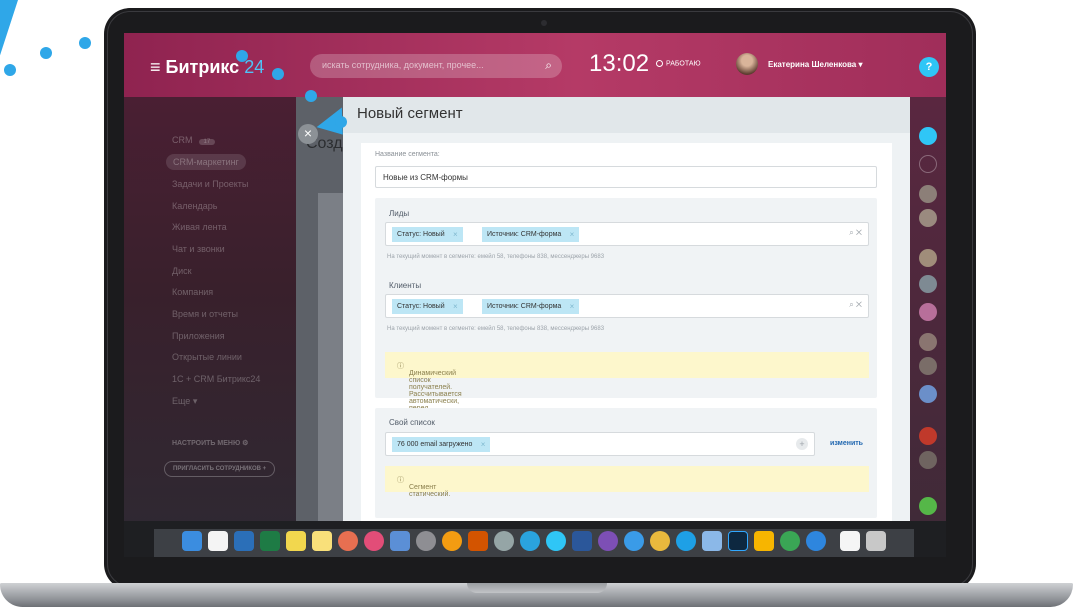 The width and height of the screenshot is (1073, 614). I want to click on own-list-field: 76 000 email загружено × + изменить, so click(627, 444).